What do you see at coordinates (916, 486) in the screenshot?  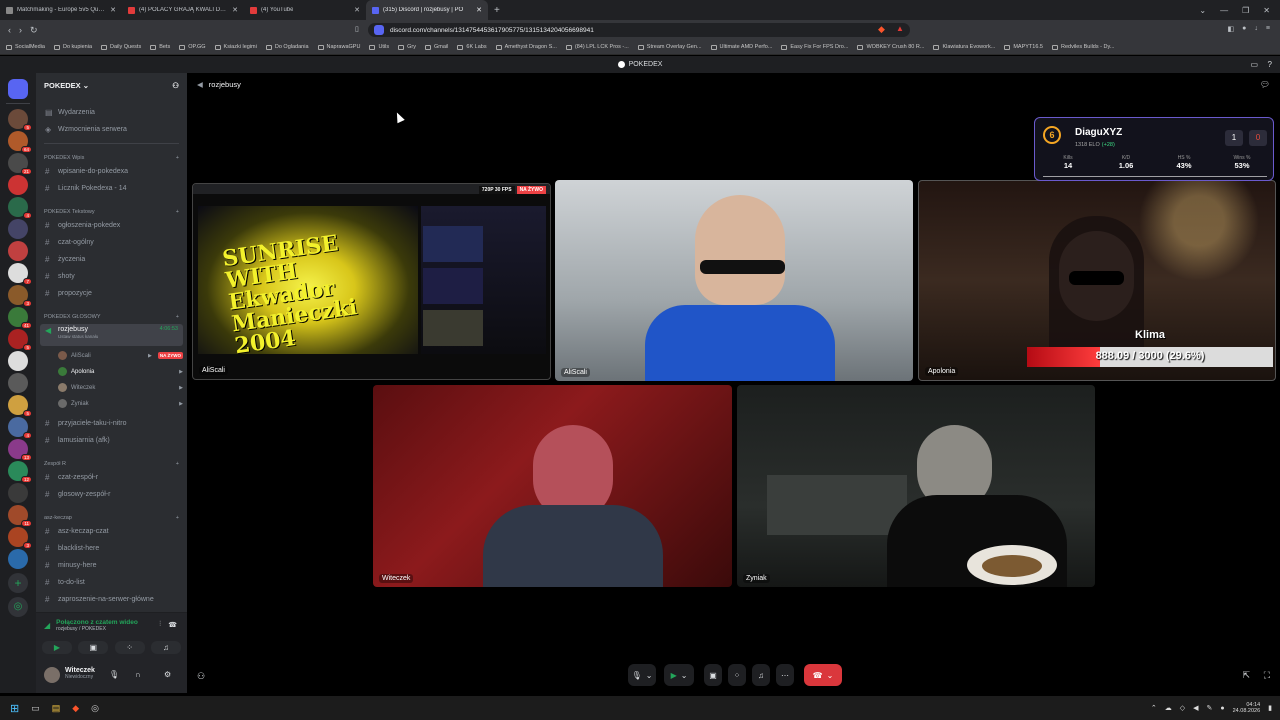 I see `video-tile: Zyniak` at bounding box center [916, 486].